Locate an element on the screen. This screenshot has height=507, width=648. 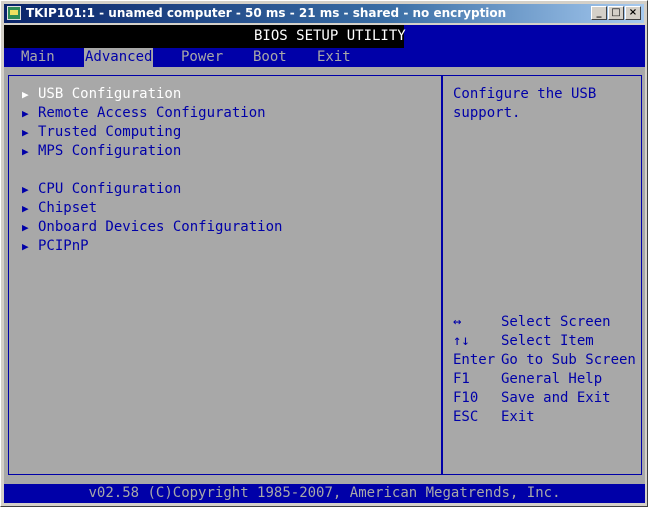
bios-menubar: Main Advanced Power Boot Exit is located at coordinates (324, 57).